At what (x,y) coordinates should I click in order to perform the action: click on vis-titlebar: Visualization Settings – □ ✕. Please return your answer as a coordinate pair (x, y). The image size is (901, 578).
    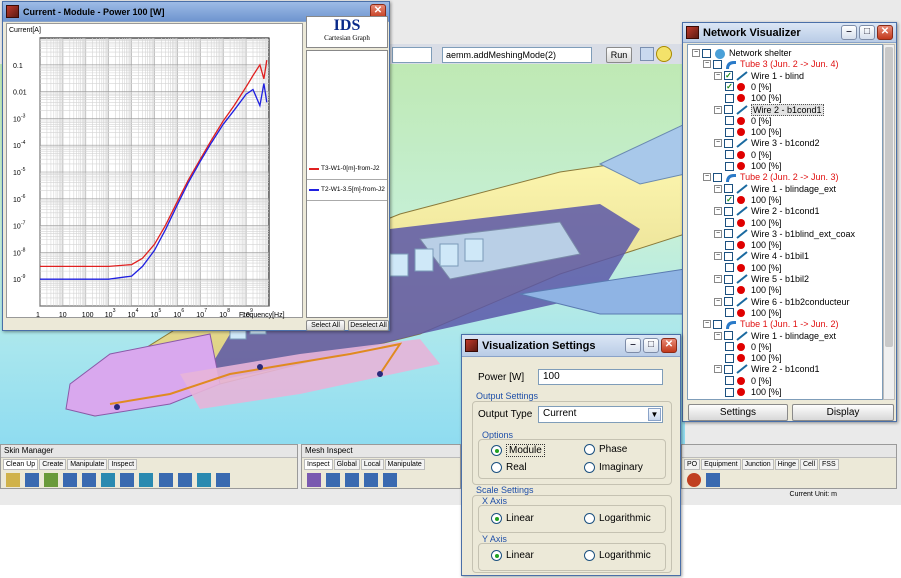
    Looking at the image, I should click on (571, 346).